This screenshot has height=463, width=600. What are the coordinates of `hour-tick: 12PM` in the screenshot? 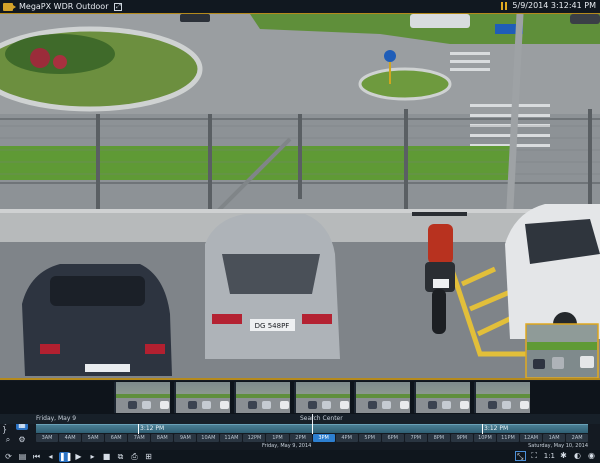 It's located at (254, 438).